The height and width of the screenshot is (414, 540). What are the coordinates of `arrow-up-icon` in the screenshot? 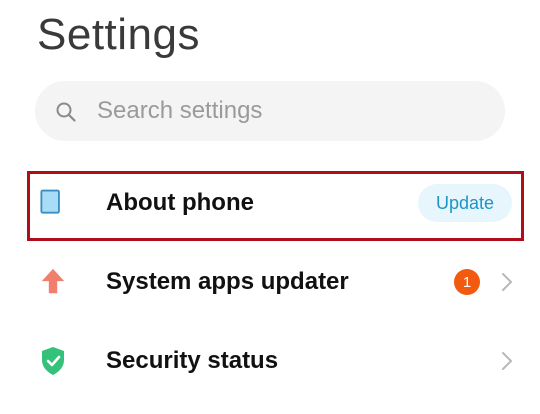 It's located at (53, 281).